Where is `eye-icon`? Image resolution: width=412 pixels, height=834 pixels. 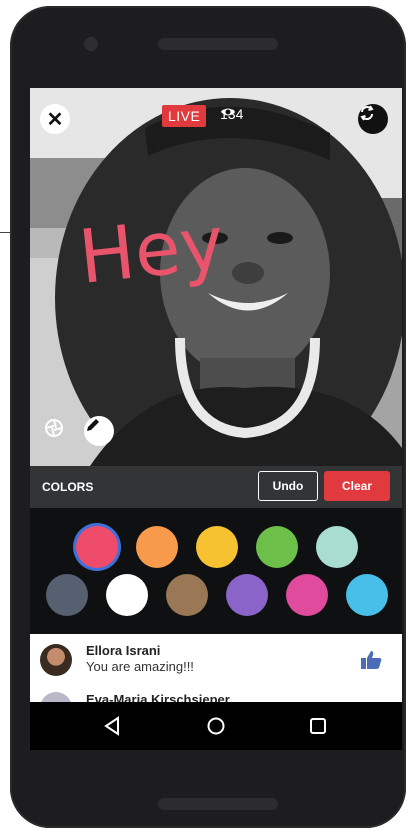
eye-icon is located at coordinates (228, 112).